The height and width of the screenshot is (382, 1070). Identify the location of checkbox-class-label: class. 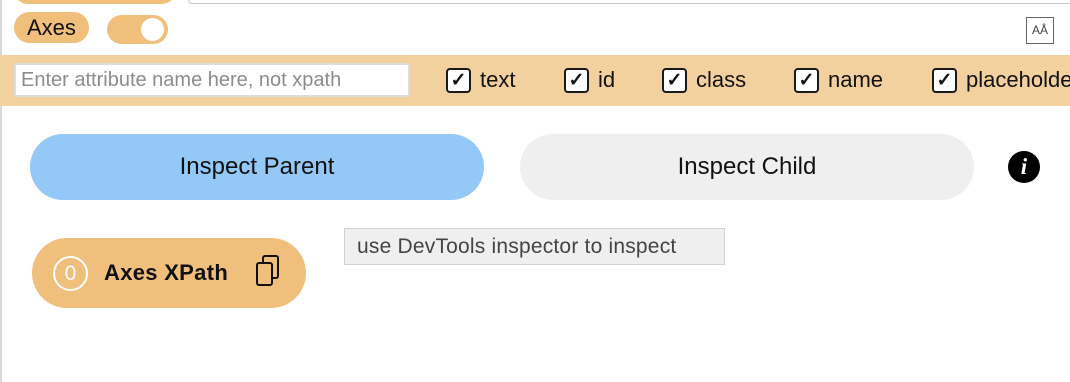
(721, 79).